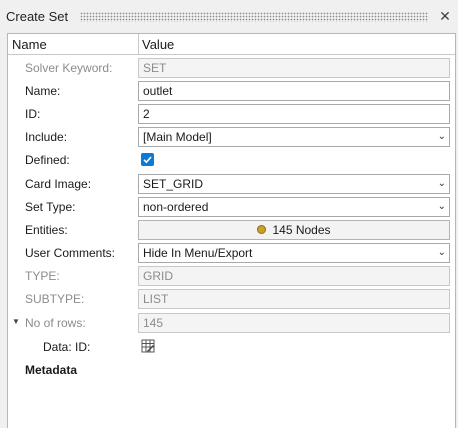 Image resolution: width=458 pixels, height=428 pixels. Describe the element at coordinates (50, 207) in the screenshot. I see `set-type-label: Set Type:` at that location.